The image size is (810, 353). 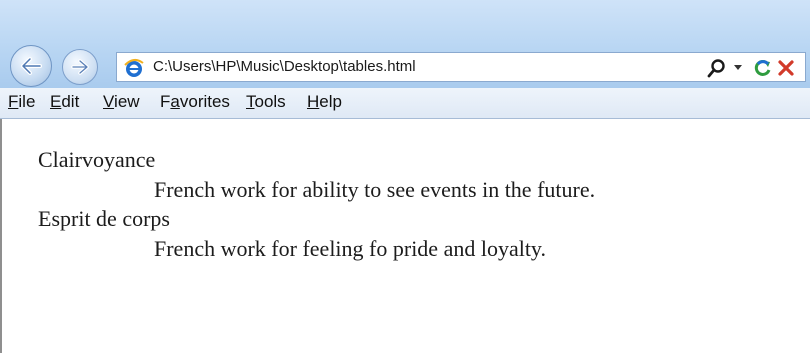 I want to click on address-url: C:\Users\HP\Music\Desktop\tables.html, so click(x=284, y=66).